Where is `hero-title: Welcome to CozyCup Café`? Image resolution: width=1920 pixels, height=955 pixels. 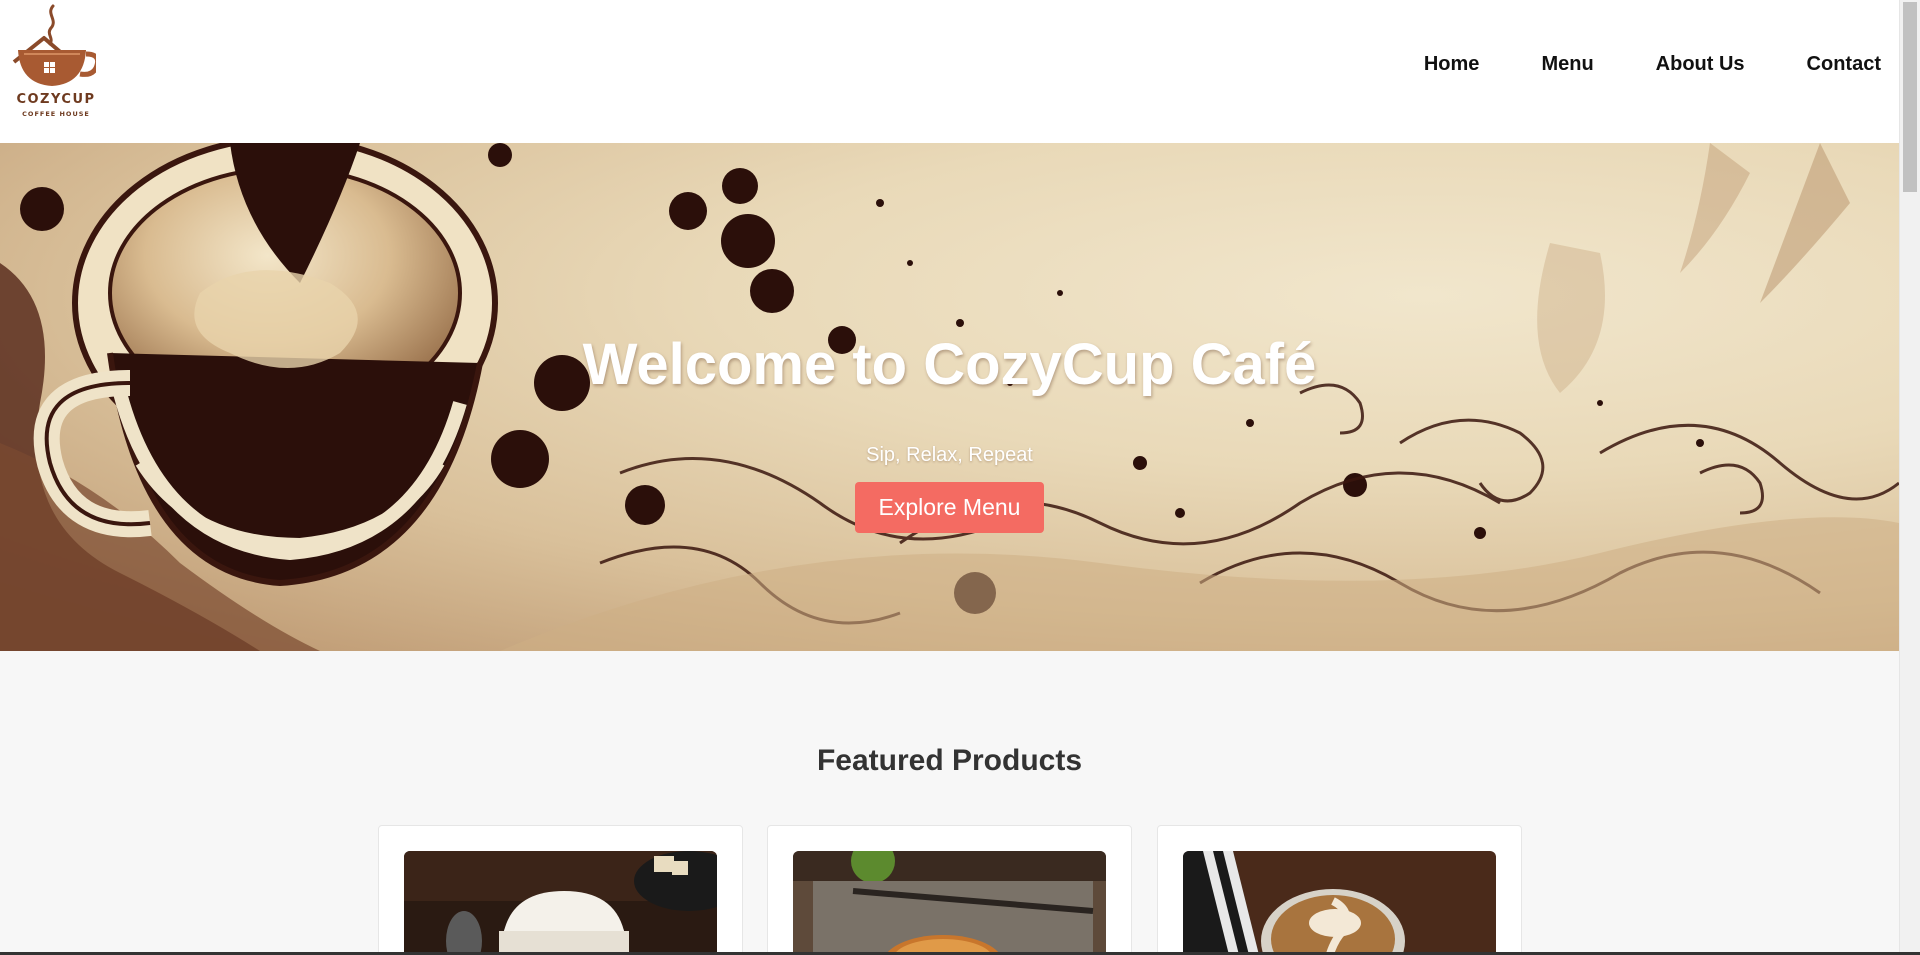
hero-title: Welcome to CozyCup Café is located at coordinates (949, 364).